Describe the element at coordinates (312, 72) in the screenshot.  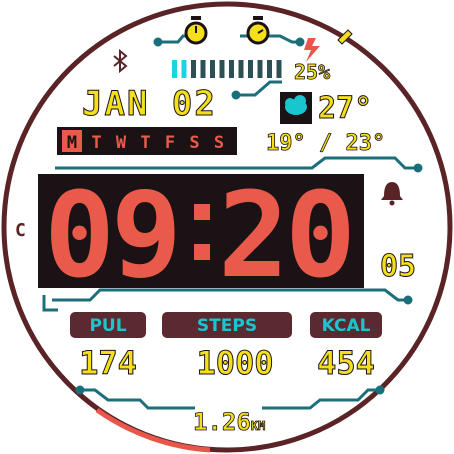
I see `battery-percent: 25%` at that location.